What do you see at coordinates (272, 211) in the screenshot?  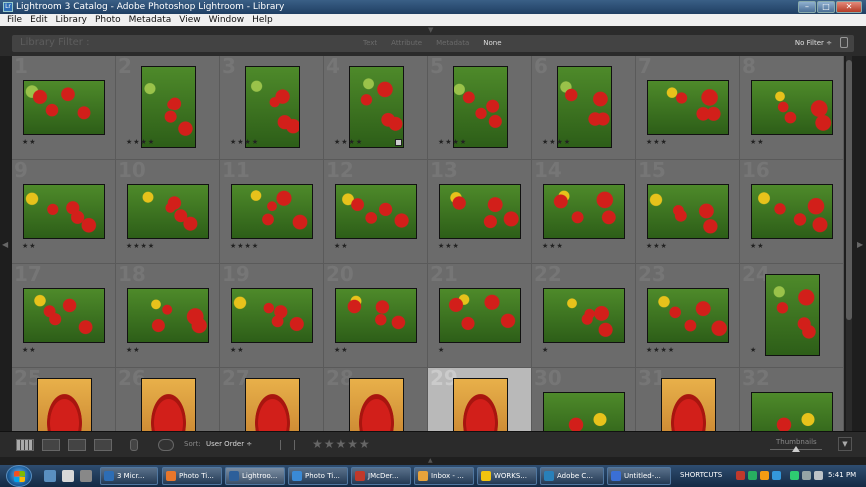 I see `grid-cell: 11 ★★★★` at bounding box center [272, 211].